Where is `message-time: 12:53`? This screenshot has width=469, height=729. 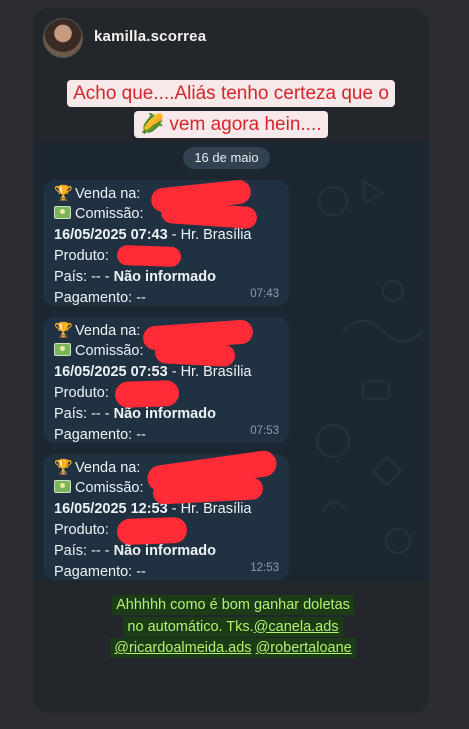 message-time: 12:53 is located at coordinates (264, 568).